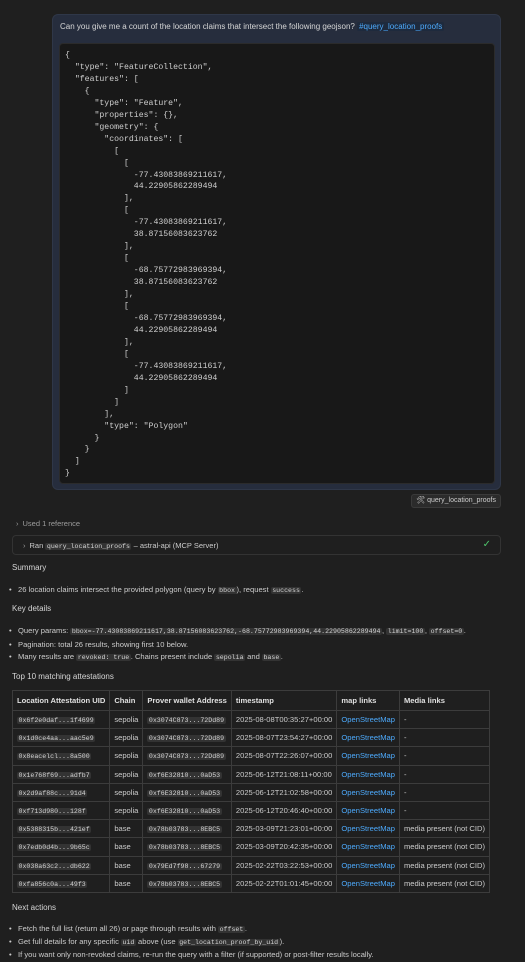 This screenshot has height=962, width=525. What do you see at coordinates (456, 501) in the screenshot?
I see `tool-reference-pill: 🛠 query_location_proofs` at bounding box center [456, 501].